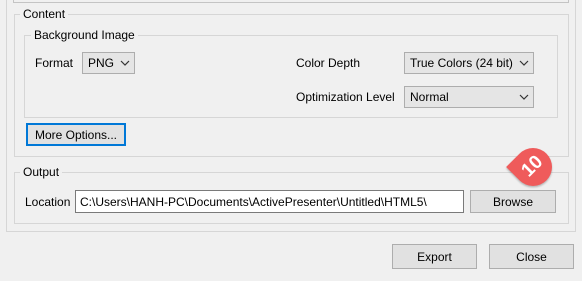 This screenshot has height=281, width=582. I want to click on dialog-frame-right, so click(575, 116).